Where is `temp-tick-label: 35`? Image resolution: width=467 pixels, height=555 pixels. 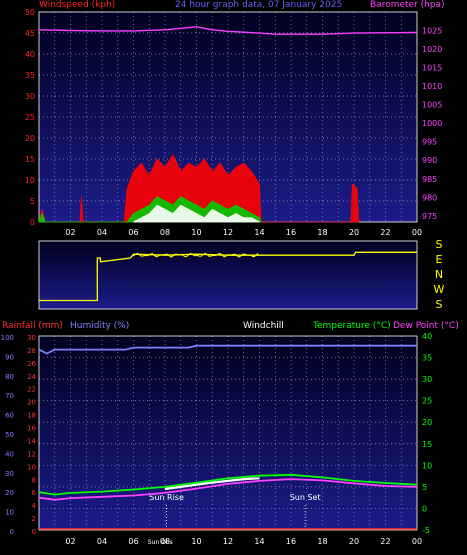
temp-tick-label: 35 is located at coordinates (427, 358).